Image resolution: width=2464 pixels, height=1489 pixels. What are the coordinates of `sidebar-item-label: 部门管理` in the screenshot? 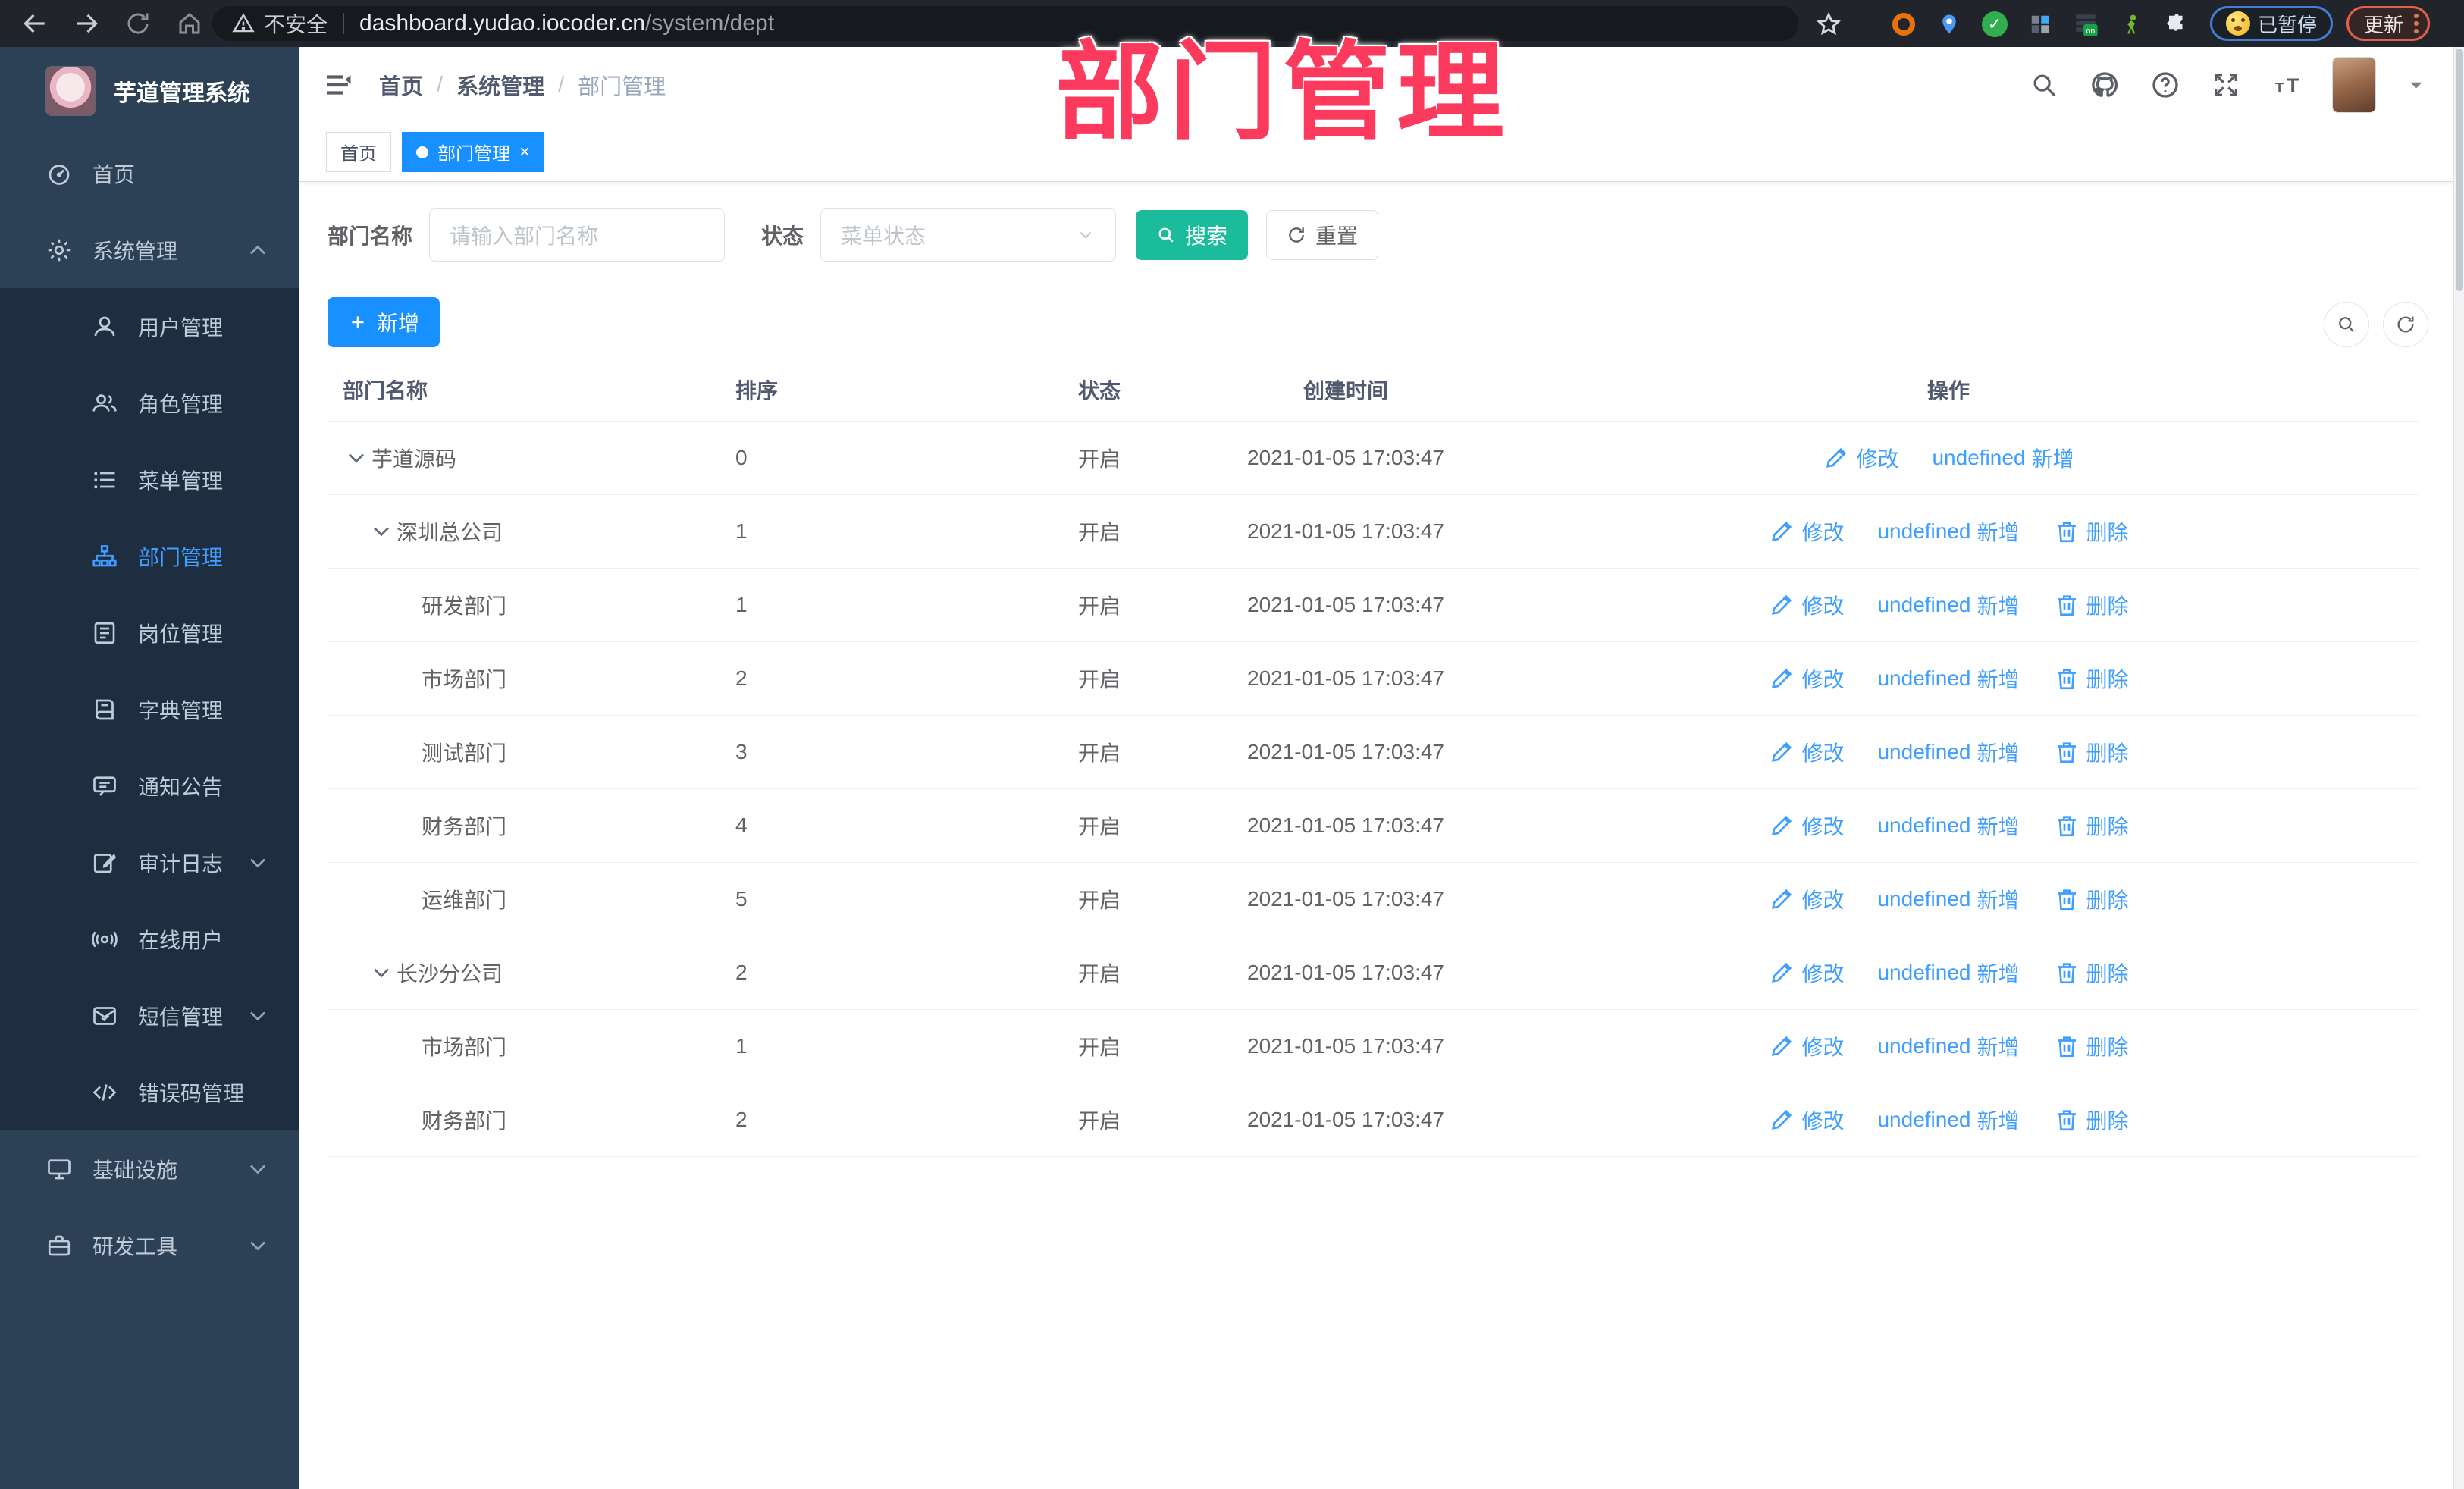 It's located at (181, 557).